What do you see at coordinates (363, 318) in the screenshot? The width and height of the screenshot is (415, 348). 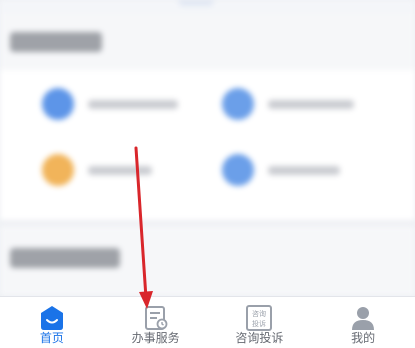 I see `user-profile-icon` at bounding box center [363, 318].